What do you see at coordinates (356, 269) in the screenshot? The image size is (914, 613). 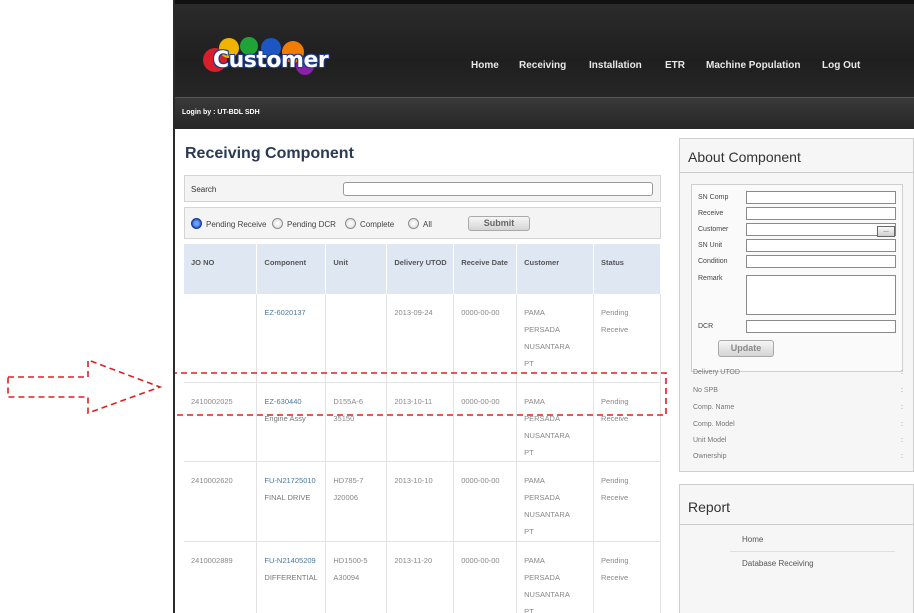 I see `column-header-unit: Unit` at bounding box center [356, 269].